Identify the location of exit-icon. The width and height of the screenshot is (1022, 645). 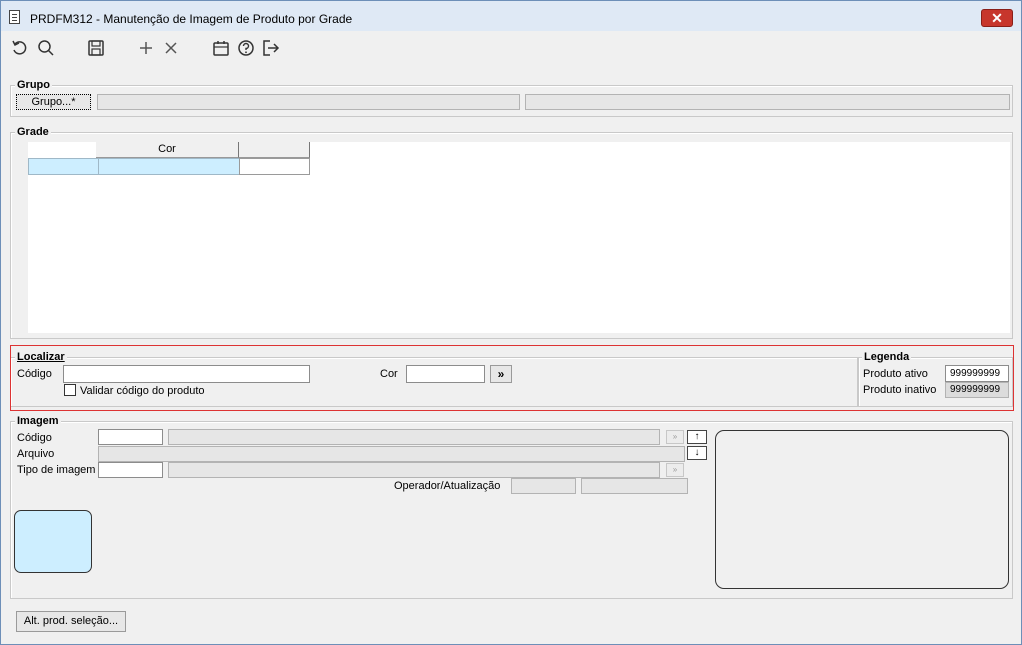
(271, 48).